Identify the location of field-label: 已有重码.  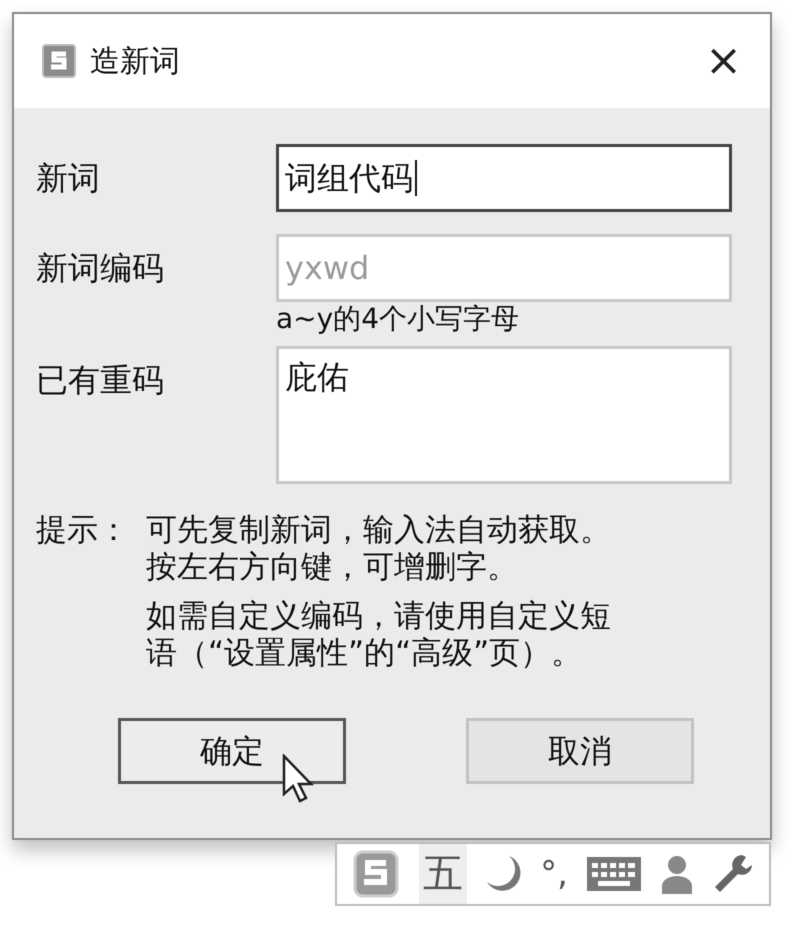
(100, 380).